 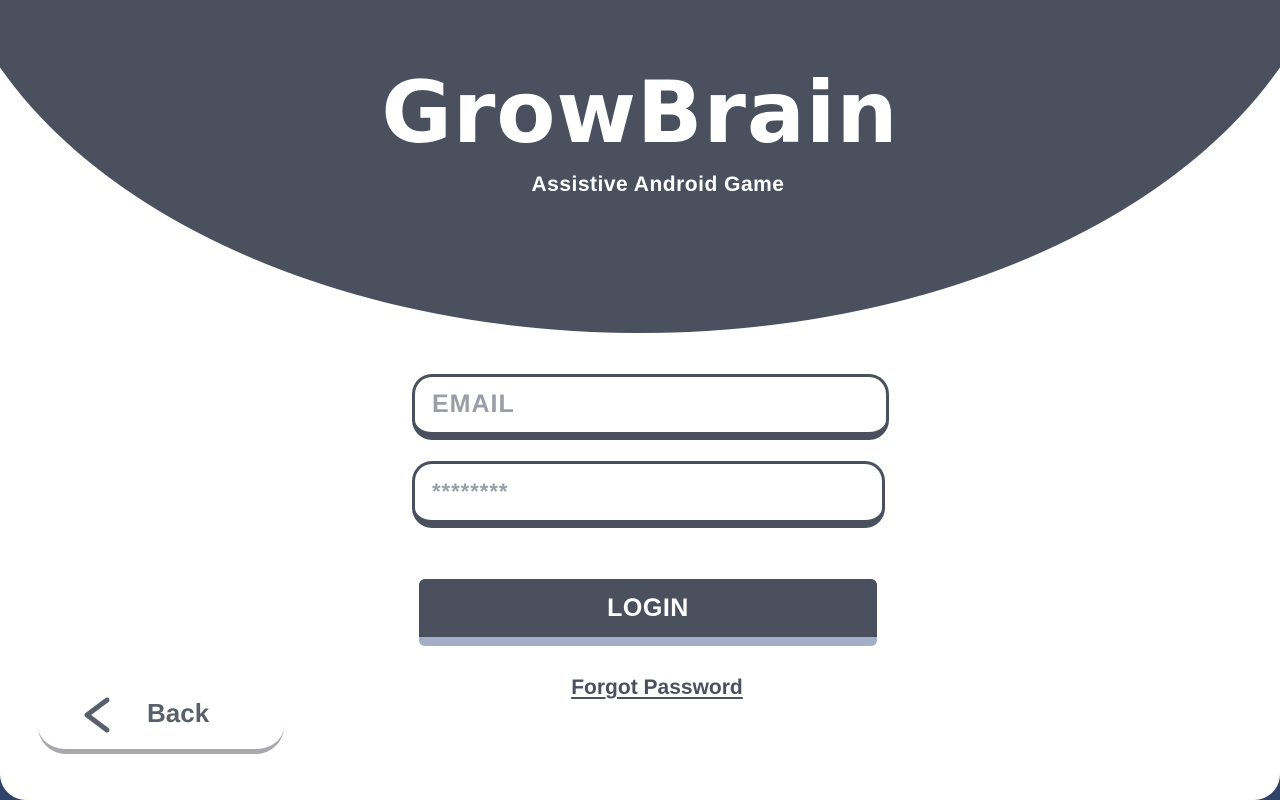 I want to click on email-input, so click(x=658, y=404).